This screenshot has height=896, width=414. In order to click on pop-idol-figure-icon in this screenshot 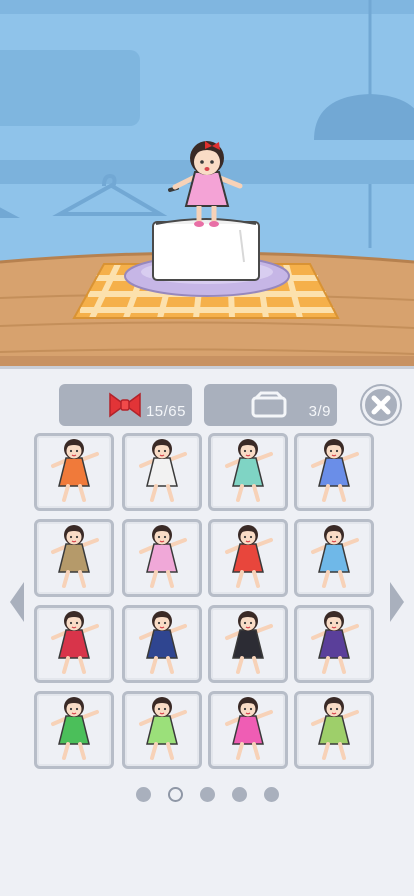, I will do `click(249, 728)`.